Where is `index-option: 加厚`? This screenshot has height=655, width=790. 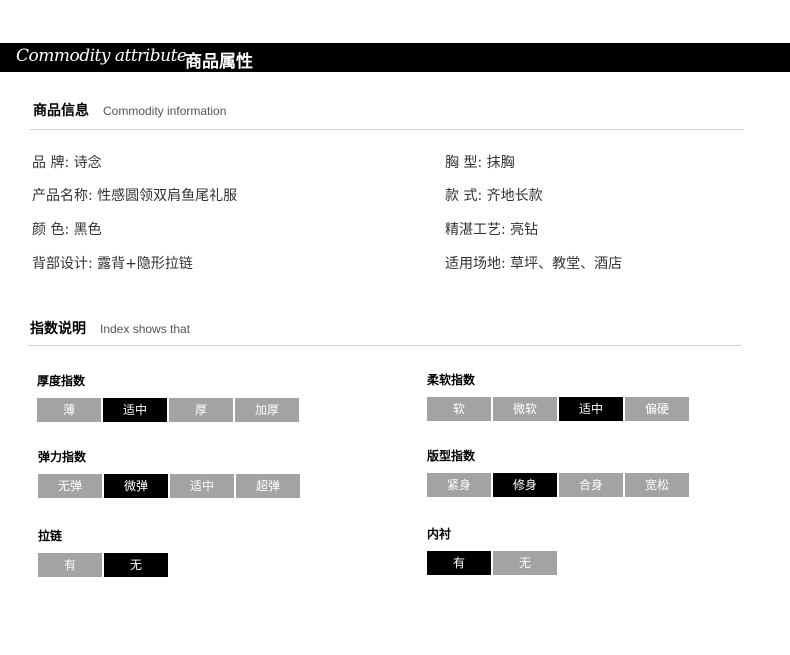 index-option: 加厚 is located at coordinates (267, 410).